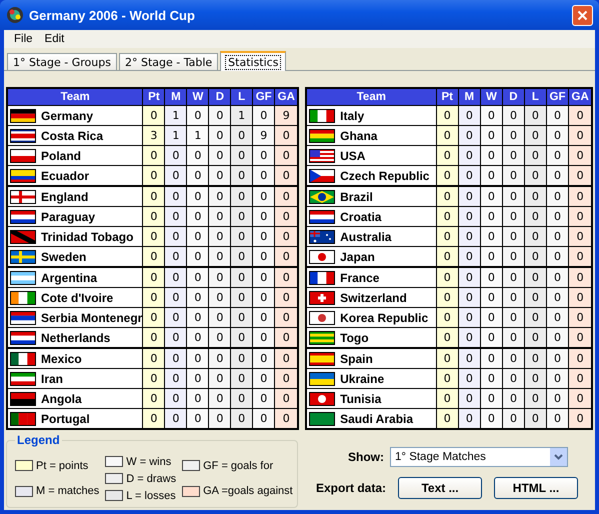 This screenshot has height=514, width=599. What do you see at coordinates (62, 61) in the screenshot?
I see `tab: 1° Stage - Groups` at bounding box center [62, 61].